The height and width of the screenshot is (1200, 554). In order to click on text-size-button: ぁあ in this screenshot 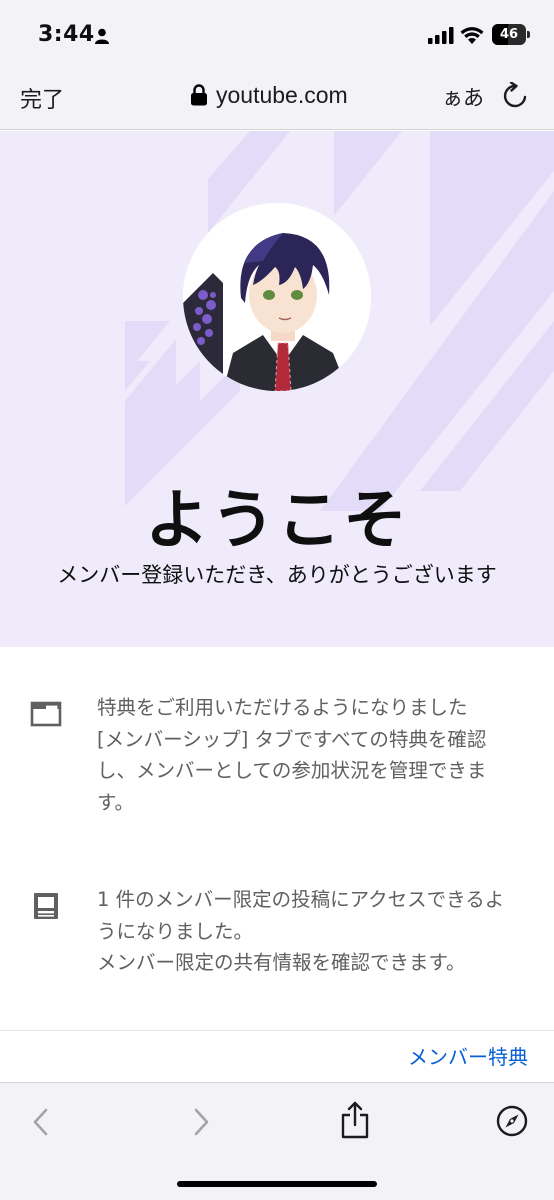, I will do `click(463, 97)`.